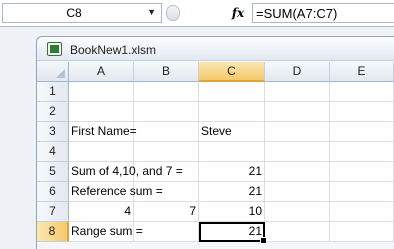  I want to click on table-row: 6 Reference sum = 21, so click(215, 192).